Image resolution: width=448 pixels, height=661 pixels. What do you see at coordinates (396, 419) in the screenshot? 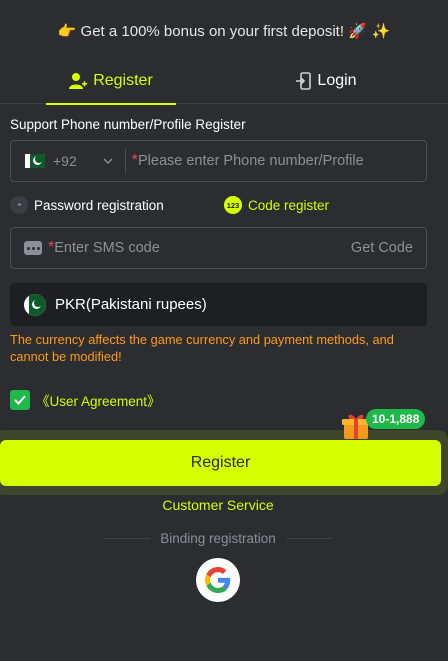
I see `bonus-badge: 10-1,888` at bounding box center [396, 419].